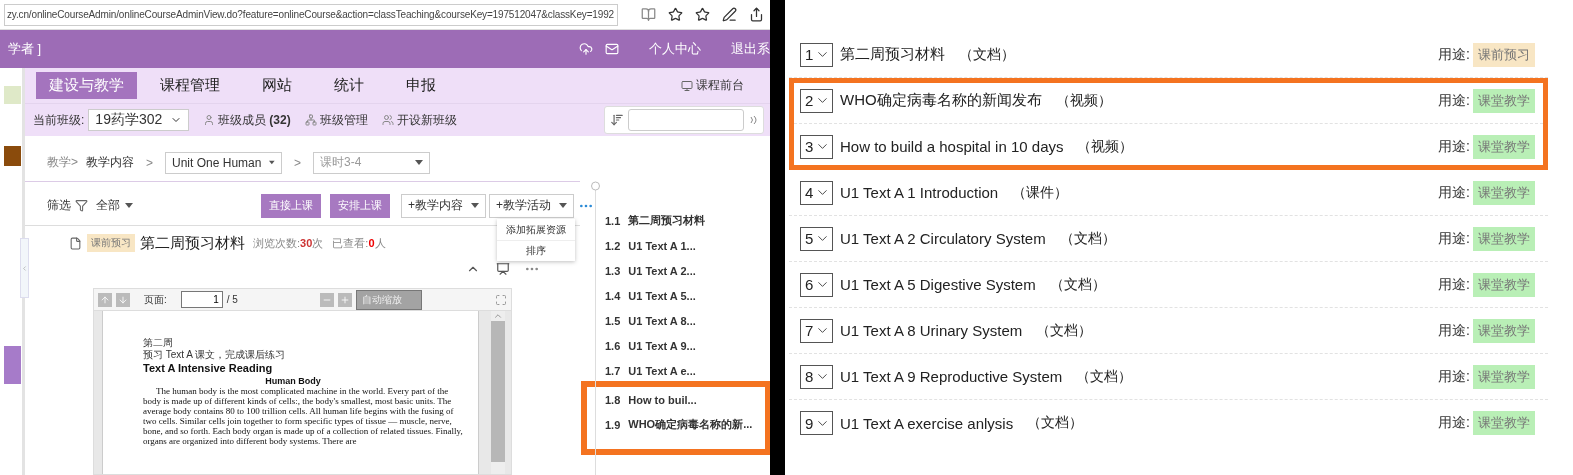 The height and width of the screenshot is (475, 1573). I want to click on resource-title: U1 Text A 2 Circulatory System, so click(943, 238).